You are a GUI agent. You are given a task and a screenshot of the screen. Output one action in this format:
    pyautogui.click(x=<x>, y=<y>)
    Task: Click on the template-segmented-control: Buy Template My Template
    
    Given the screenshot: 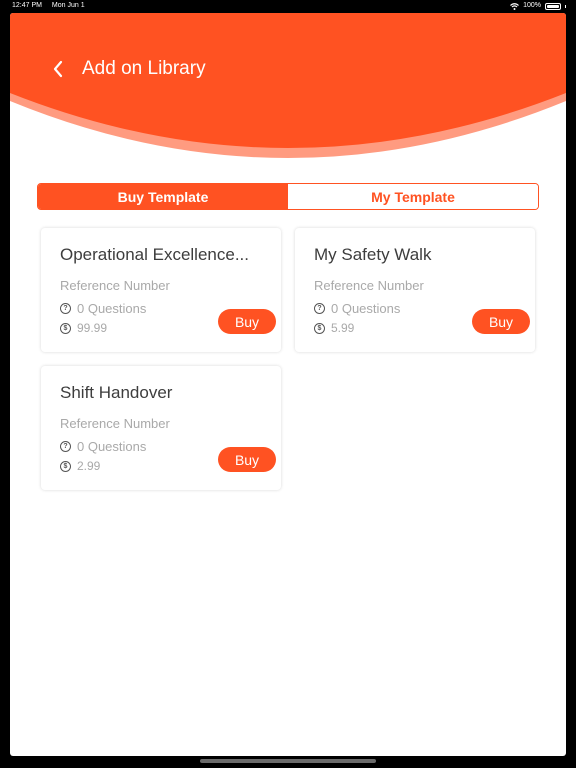 What is the action you would take?
    pyautogui.click(x=288, y=196)
    